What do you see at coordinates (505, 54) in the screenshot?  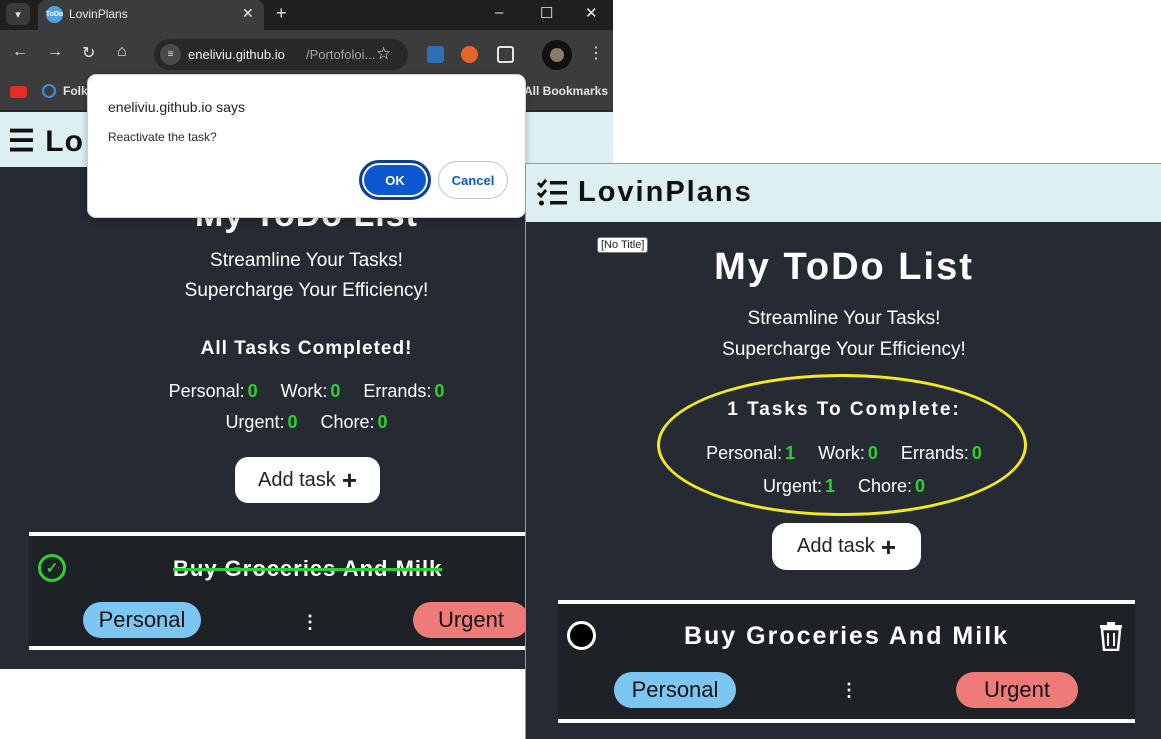 I see `extensions-puzzle-icon` at bounding box center [505, 54].